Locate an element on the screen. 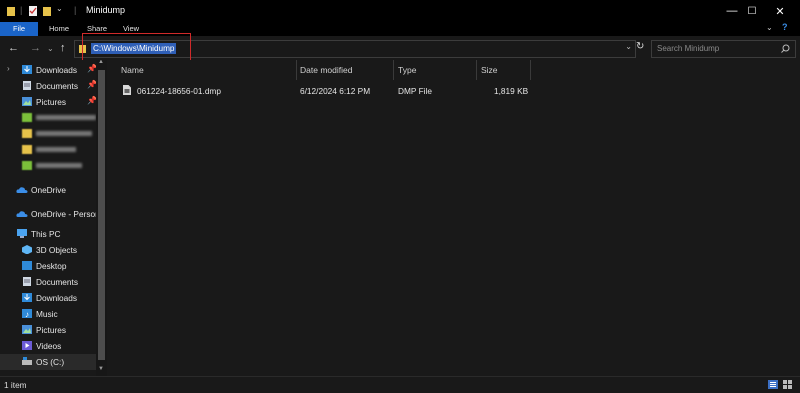  expand-ribbon-icon: ⌄ is located at coordinates (769, 27).